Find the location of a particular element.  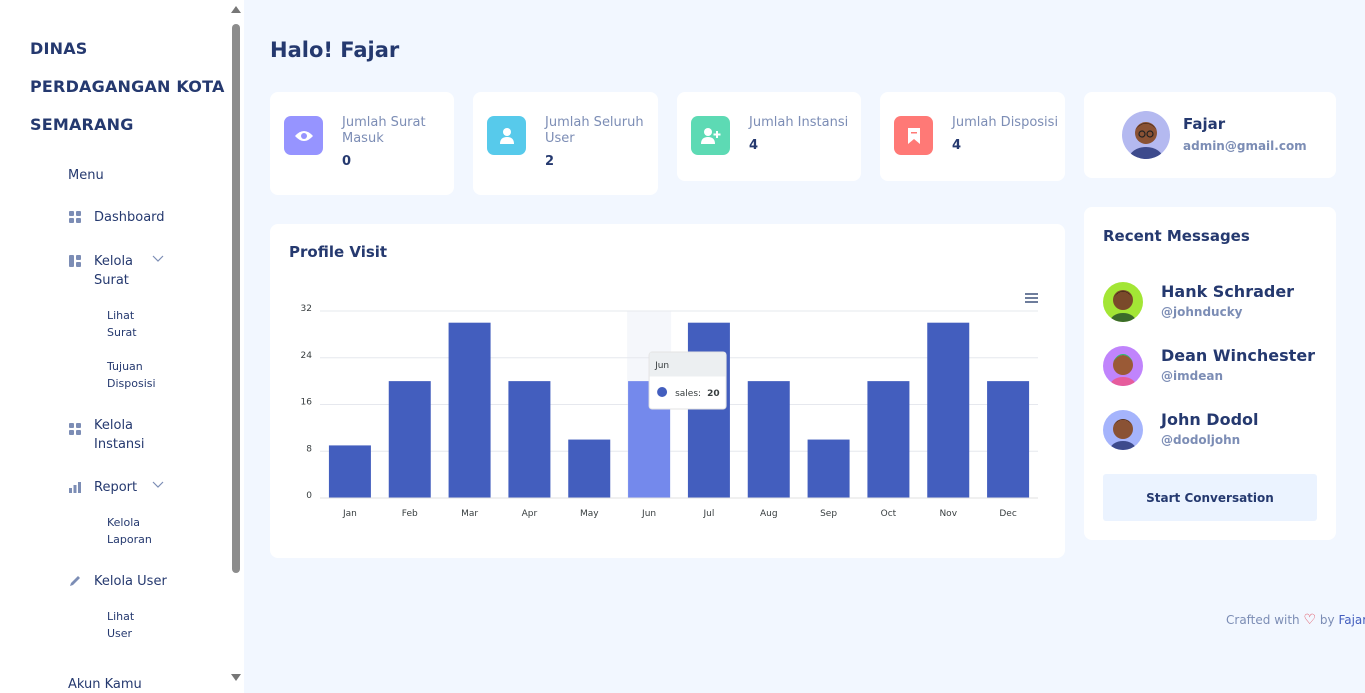

x-tick-label: May is located at coordinates (589, 514).